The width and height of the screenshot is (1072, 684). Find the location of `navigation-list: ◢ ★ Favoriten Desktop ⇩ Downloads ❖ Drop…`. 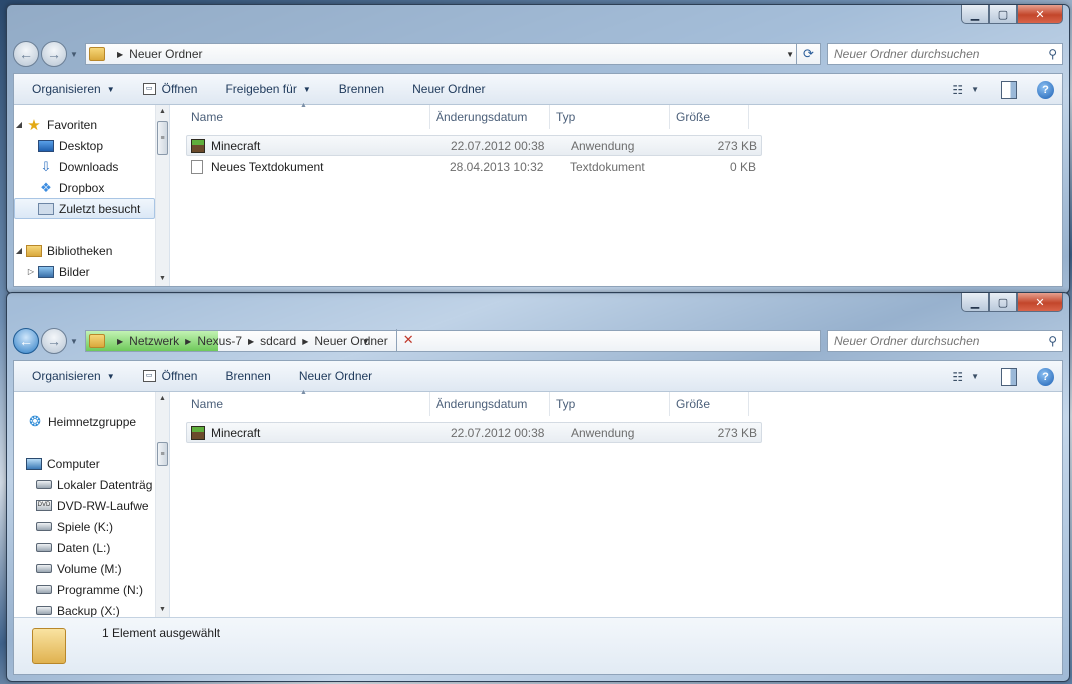

navigation-list: ◢ ★ Favoriten Desktop ⇩ Downloads ❖ Drop… is located at coordinates (84, 193).